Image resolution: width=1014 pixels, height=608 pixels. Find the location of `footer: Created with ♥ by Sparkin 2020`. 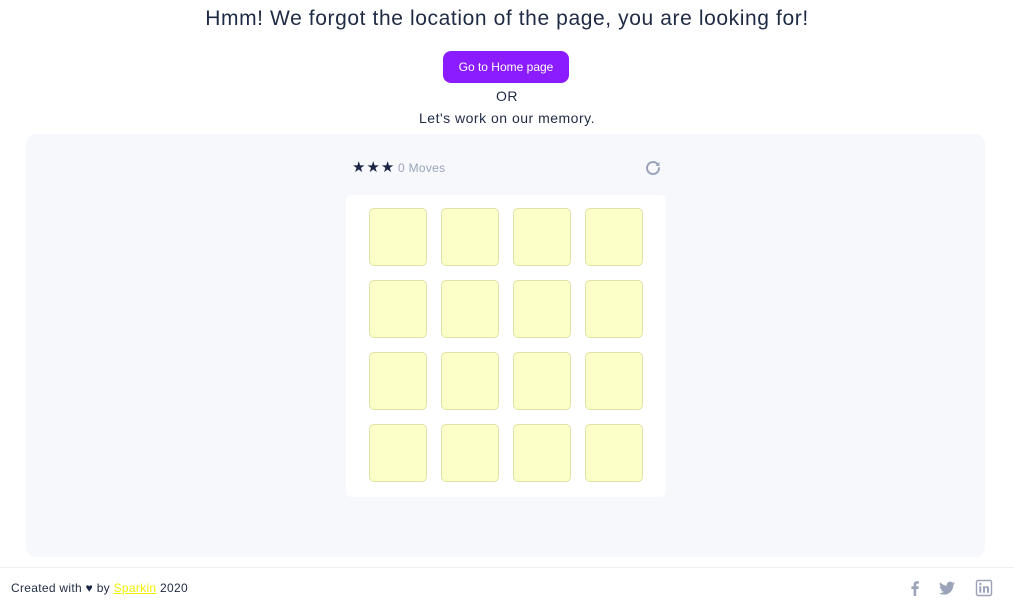

footer: Created with ♥ by Sparkin 2020 is located at coordinates (507, 587).